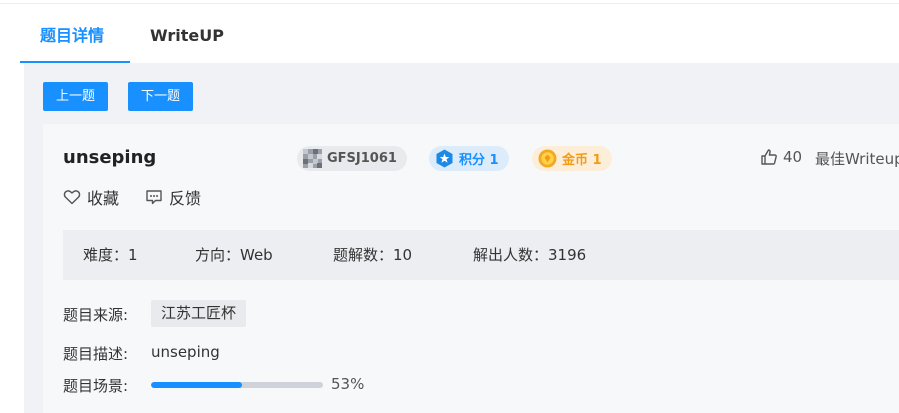 The height and width of the screenshot is (413, 899). Describe the element at coordinates (199, 313) in the screenshot. I see `source-tag: 江苏工匠杯` at that location.